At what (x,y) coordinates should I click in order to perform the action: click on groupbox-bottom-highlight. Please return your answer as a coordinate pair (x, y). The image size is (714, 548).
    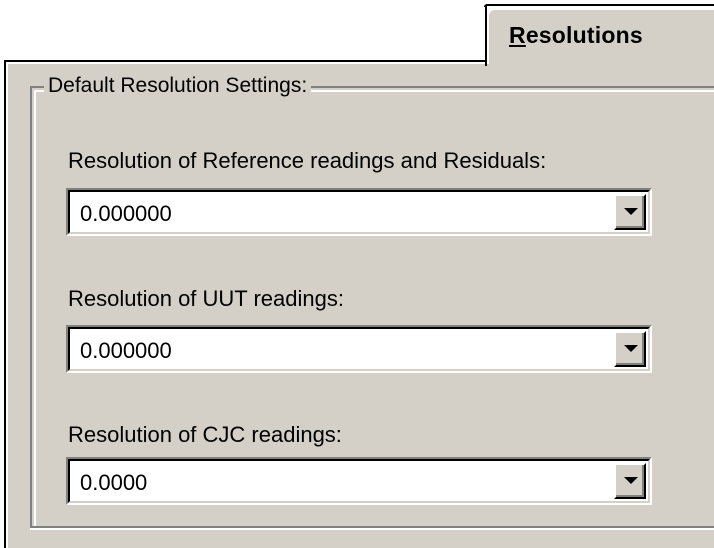
    Looking at the image, I should click on (372, 529).